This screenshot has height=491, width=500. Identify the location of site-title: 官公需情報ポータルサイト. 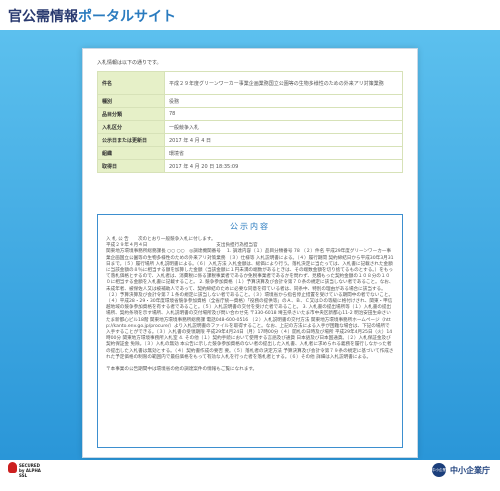
(92, 16).